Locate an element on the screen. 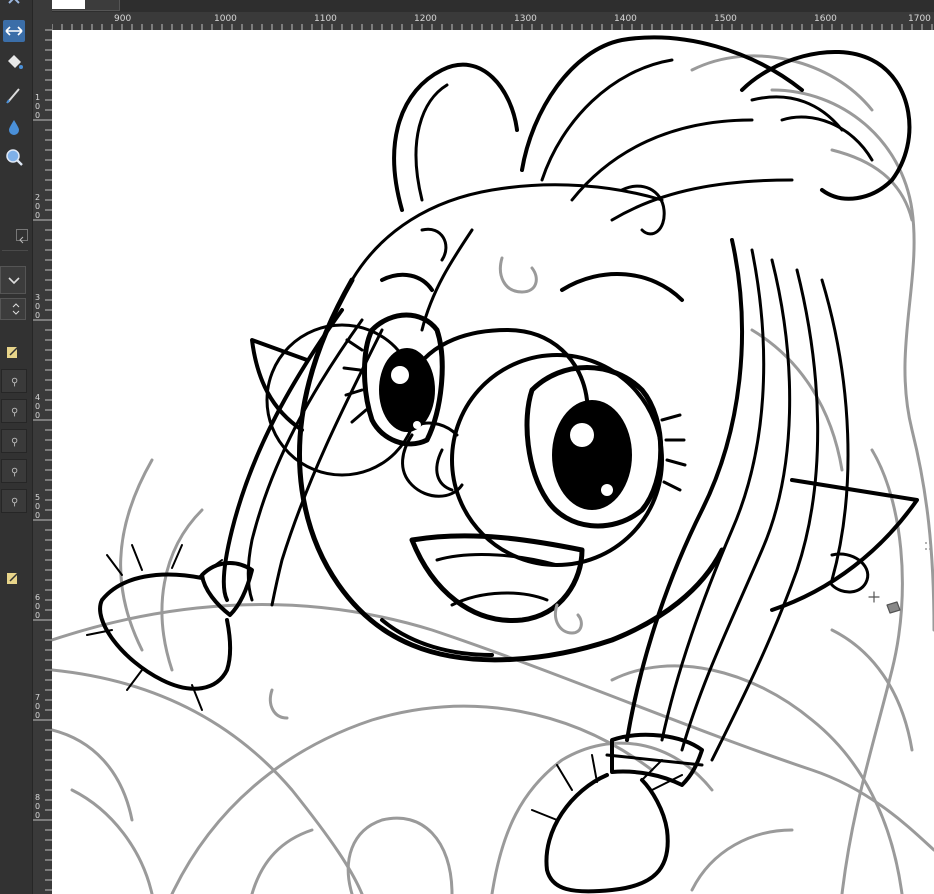 The height and width of the screenshot is (894, 934). layer-slot-1: ⚲ is located at coordinates (14, 381).